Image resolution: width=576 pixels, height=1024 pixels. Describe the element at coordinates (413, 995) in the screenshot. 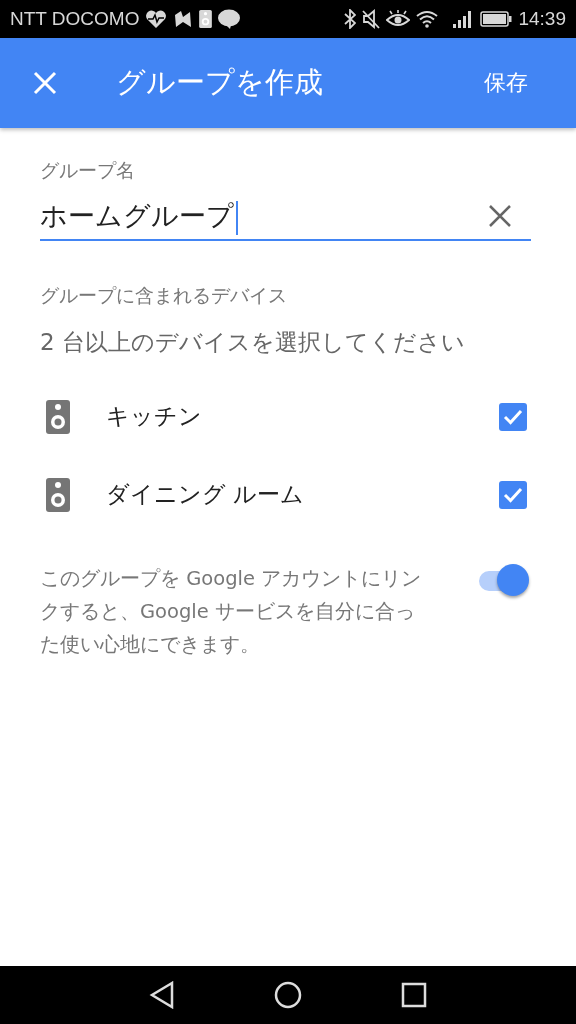

I see `recent-apps-button` at that location.